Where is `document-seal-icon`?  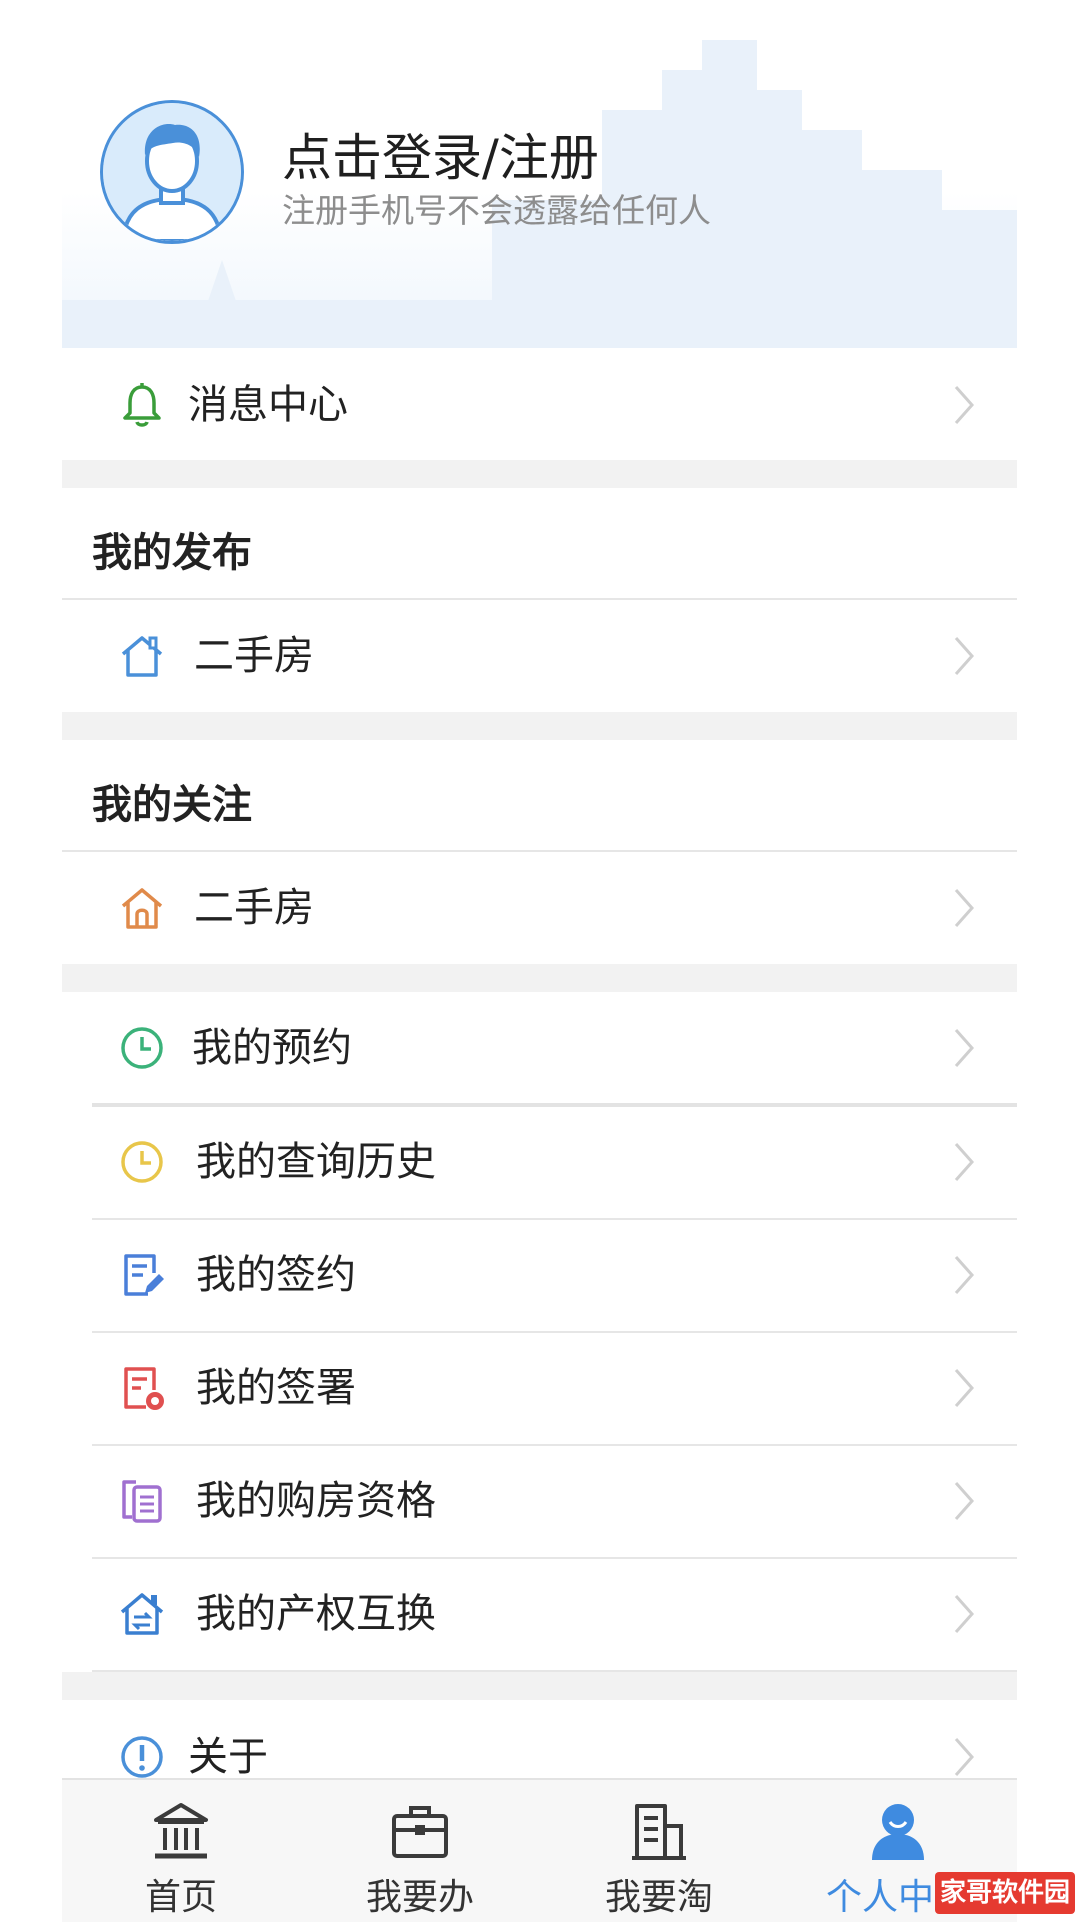 document-seal-icon is located at coordinates (144, 1388).